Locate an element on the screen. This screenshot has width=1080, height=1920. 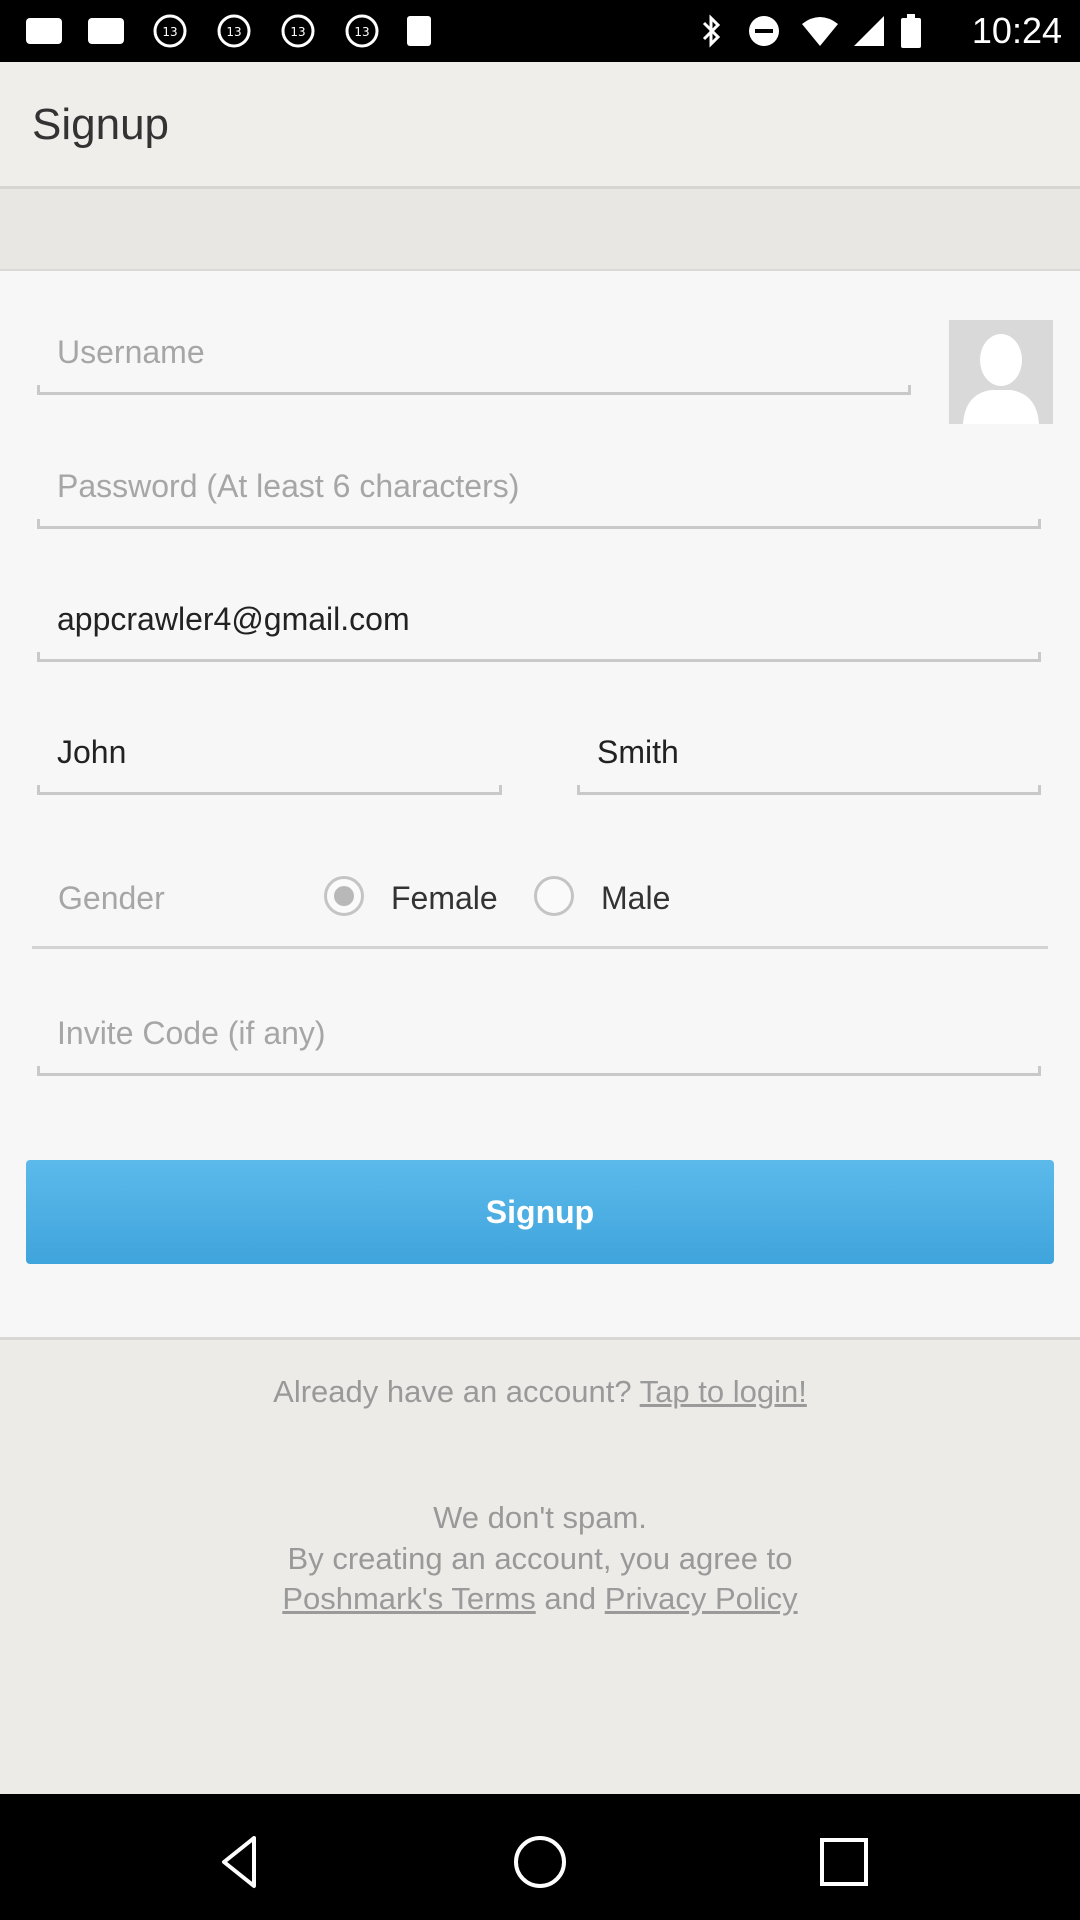
male-radio is located at coordinates (554, 896).